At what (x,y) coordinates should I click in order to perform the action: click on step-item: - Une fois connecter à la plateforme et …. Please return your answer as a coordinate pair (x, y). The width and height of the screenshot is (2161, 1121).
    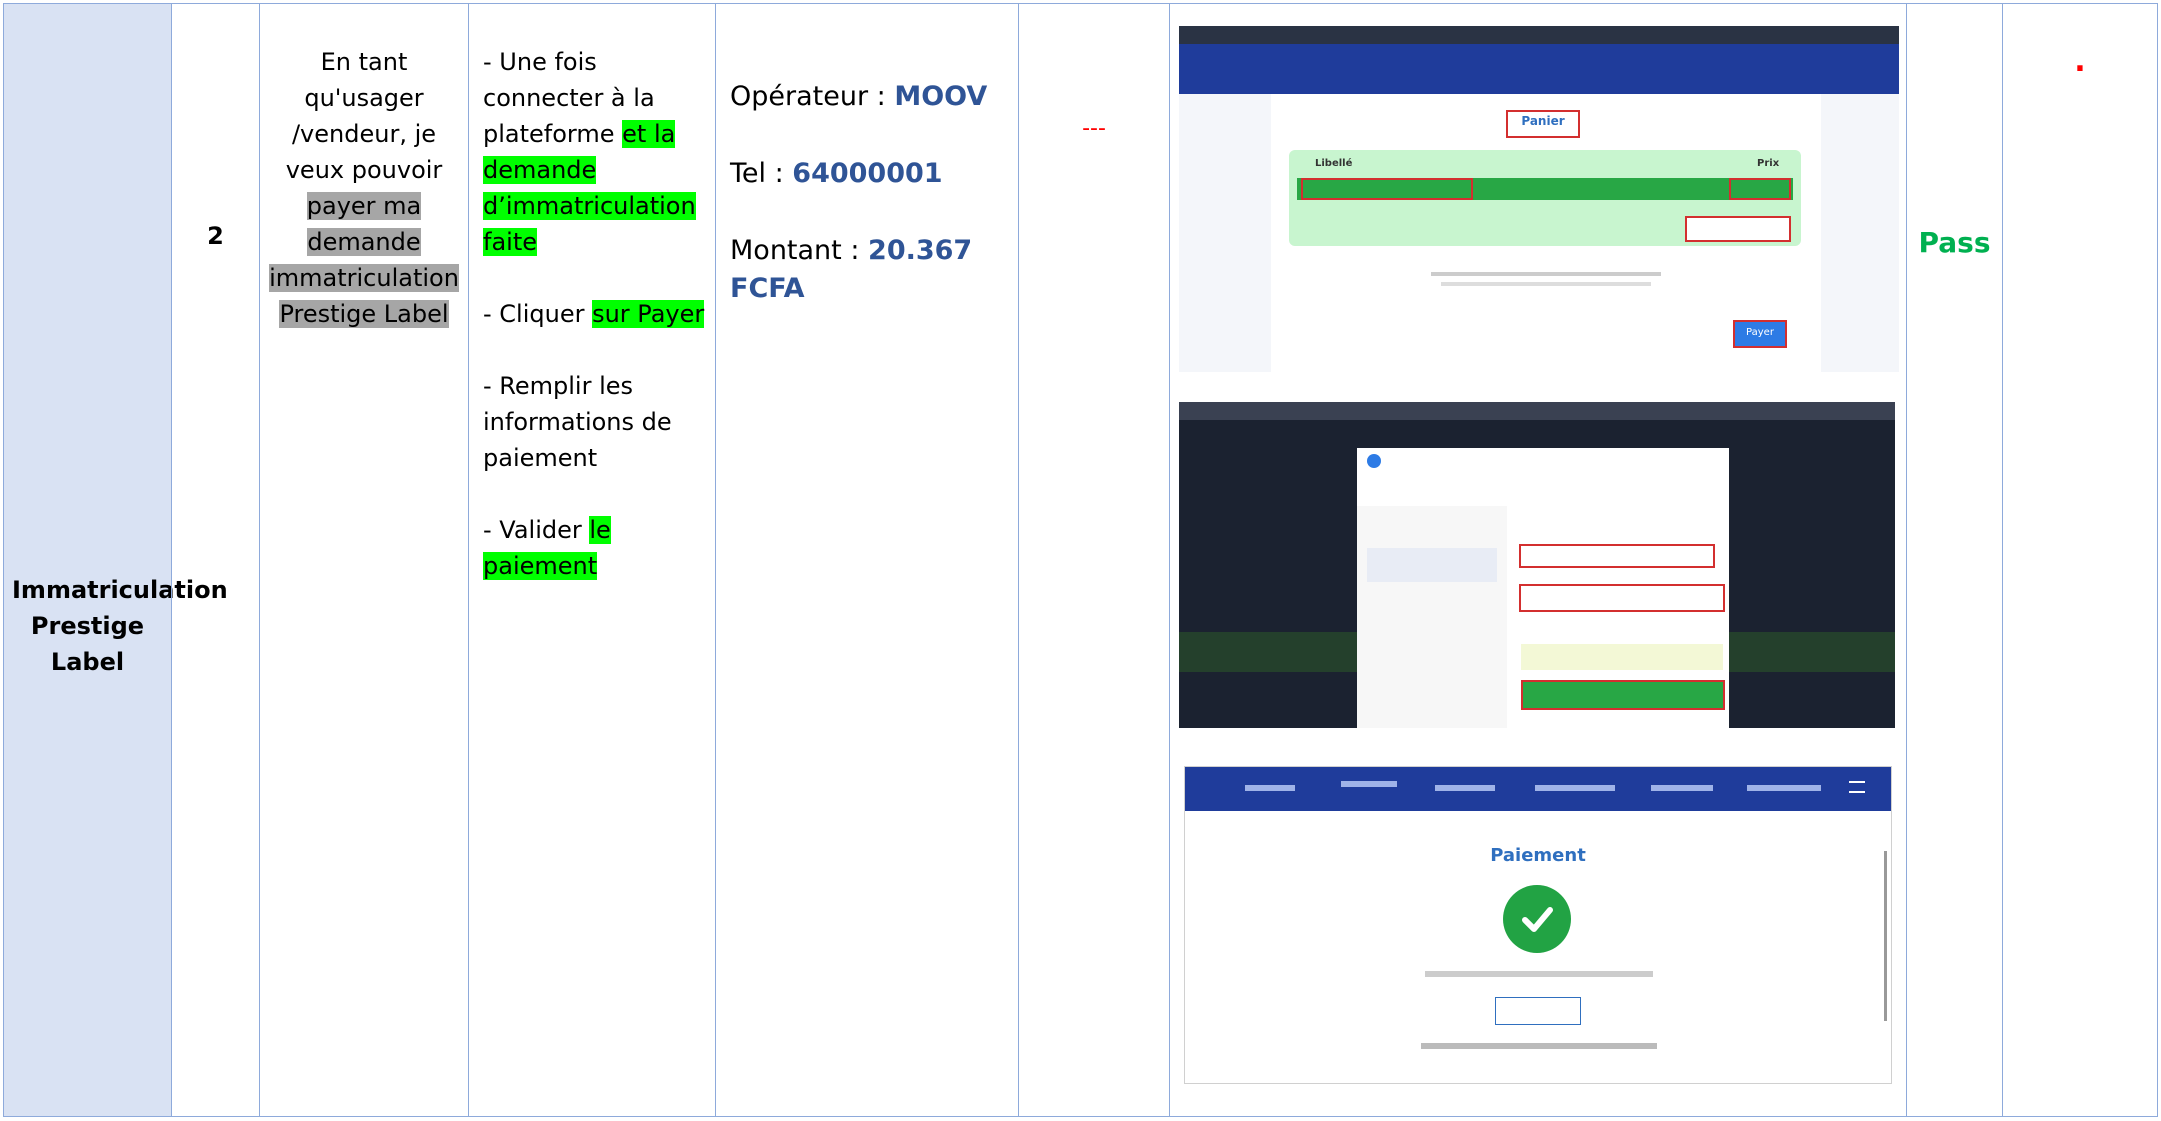
    Looking at the image, I should click on (589, 152).